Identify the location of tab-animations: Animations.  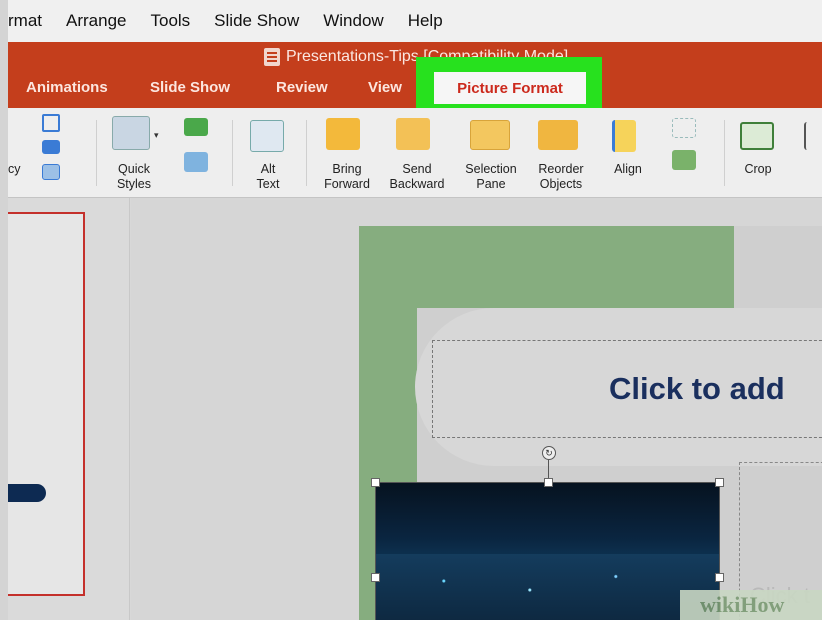
(67, 87).